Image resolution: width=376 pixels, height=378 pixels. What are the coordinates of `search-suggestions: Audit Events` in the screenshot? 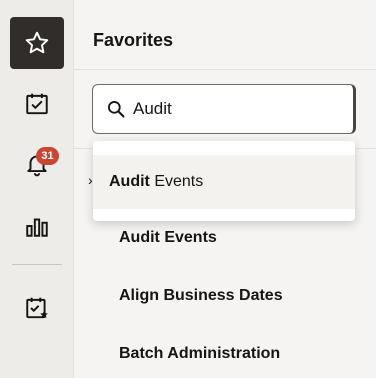 It's located at (224, 181).